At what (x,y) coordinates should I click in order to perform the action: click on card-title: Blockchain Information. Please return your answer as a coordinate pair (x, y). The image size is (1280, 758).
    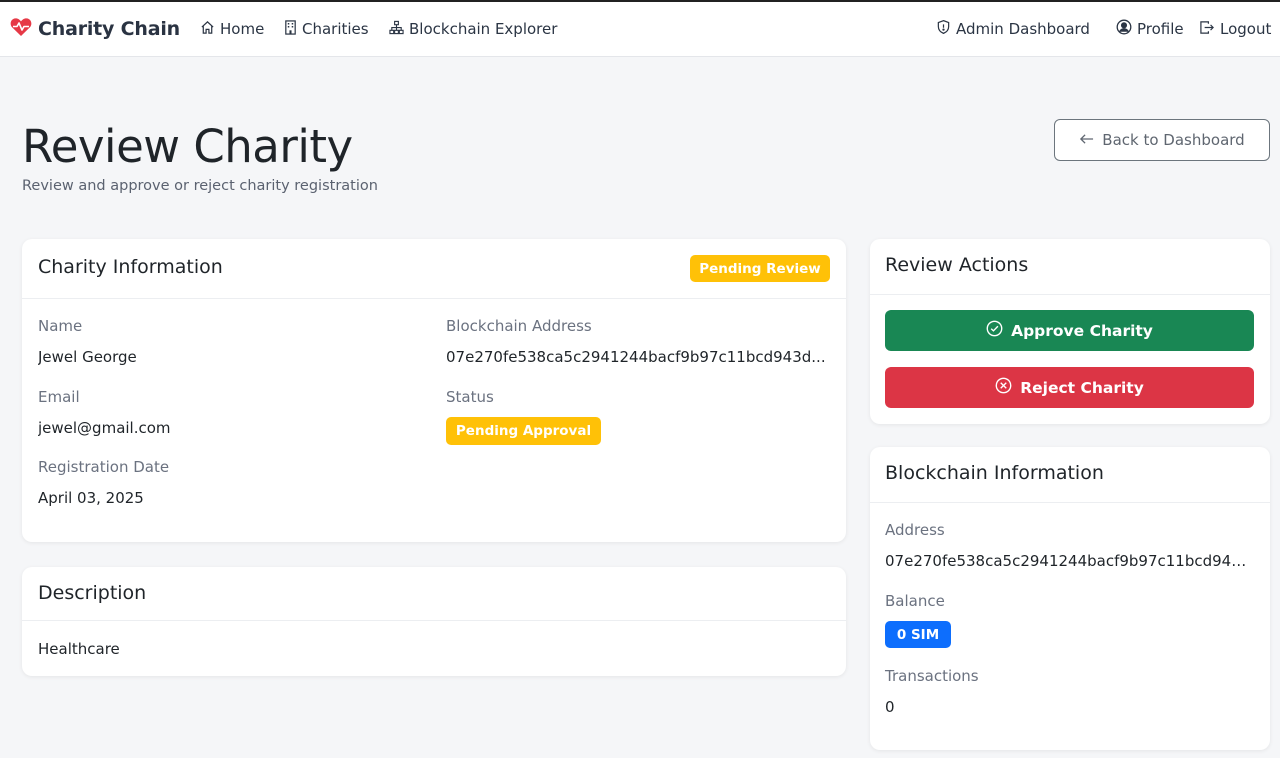
    Looking at the image, I should click on (994, 473).